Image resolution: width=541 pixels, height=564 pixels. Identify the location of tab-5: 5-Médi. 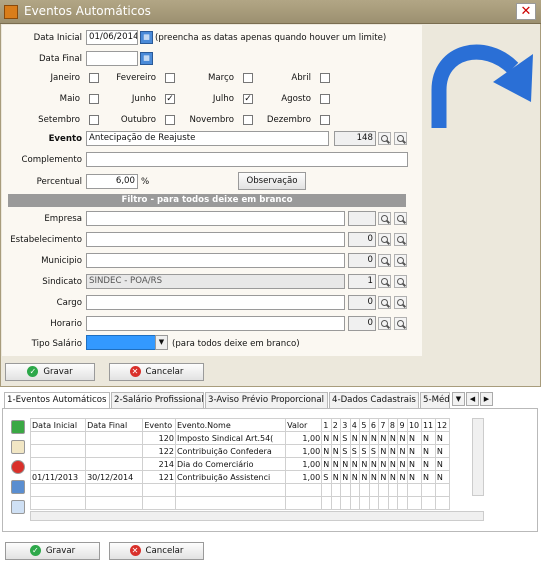
(435, 400).